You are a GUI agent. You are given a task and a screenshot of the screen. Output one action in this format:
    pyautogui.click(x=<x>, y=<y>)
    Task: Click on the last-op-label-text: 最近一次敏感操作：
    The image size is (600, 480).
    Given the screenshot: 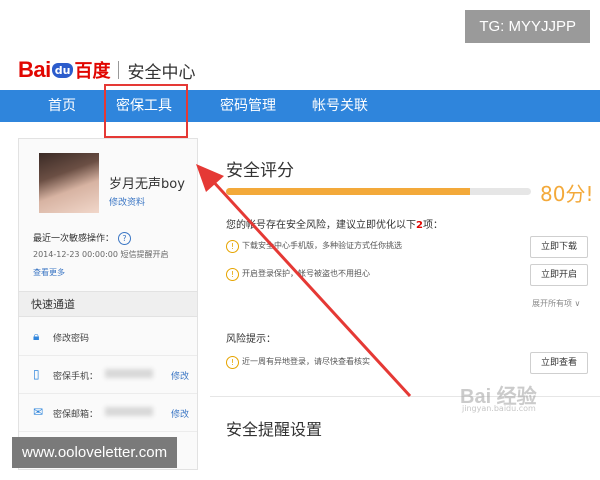 What is the action you would take?
    pyautogui.click(x=74, y=239)
    